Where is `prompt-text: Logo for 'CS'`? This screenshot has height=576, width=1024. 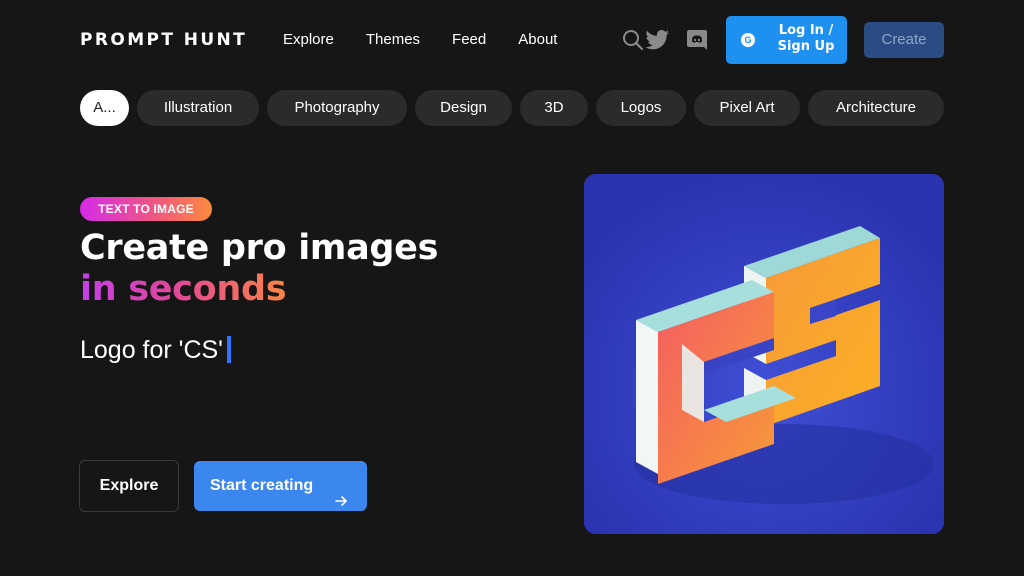 prompt-text: Logo for 'CS' is located at coordinates (151, 350).